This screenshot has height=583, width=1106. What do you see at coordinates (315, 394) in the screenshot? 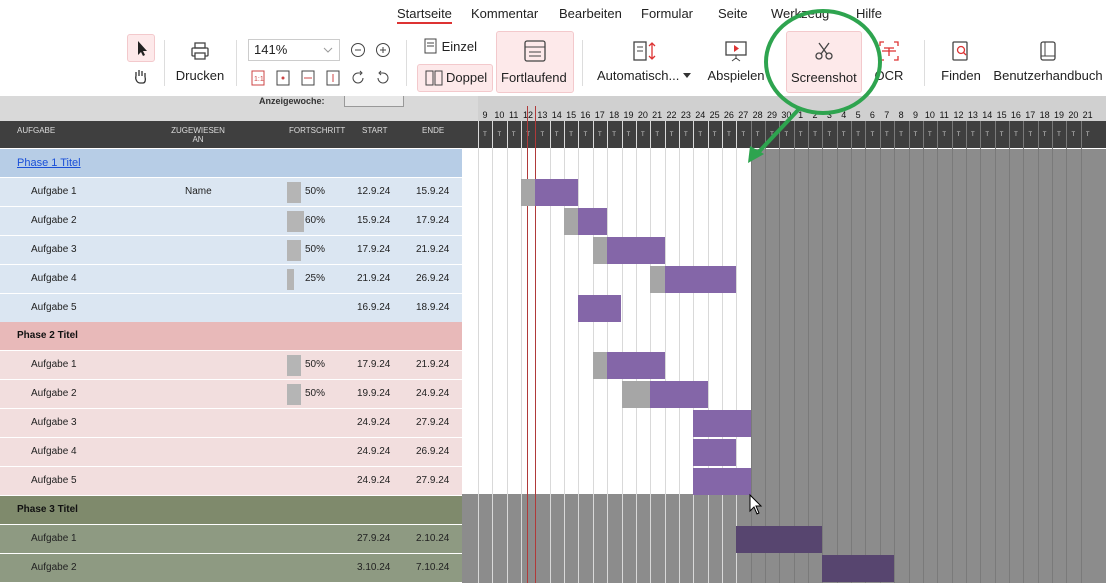
I see `progress-value: 50%` at bounding box center [315, 394].